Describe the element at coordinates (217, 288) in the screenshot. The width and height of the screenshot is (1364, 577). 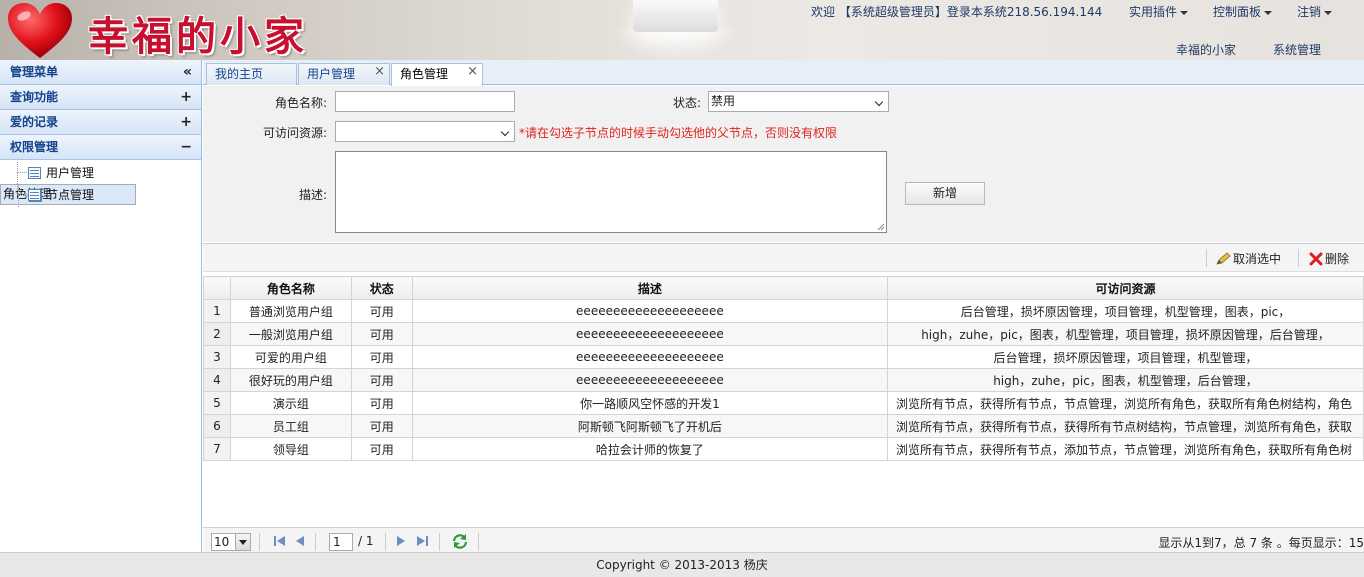
I see `row-number-header` at that location.